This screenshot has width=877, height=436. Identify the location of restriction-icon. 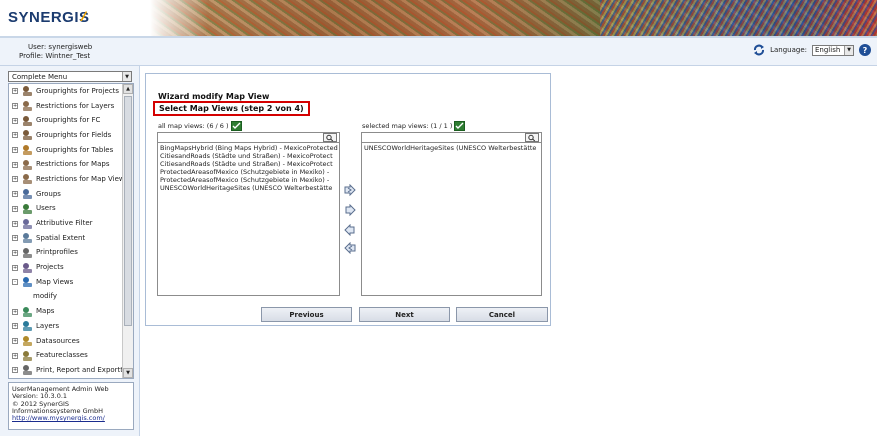
(27, 106).